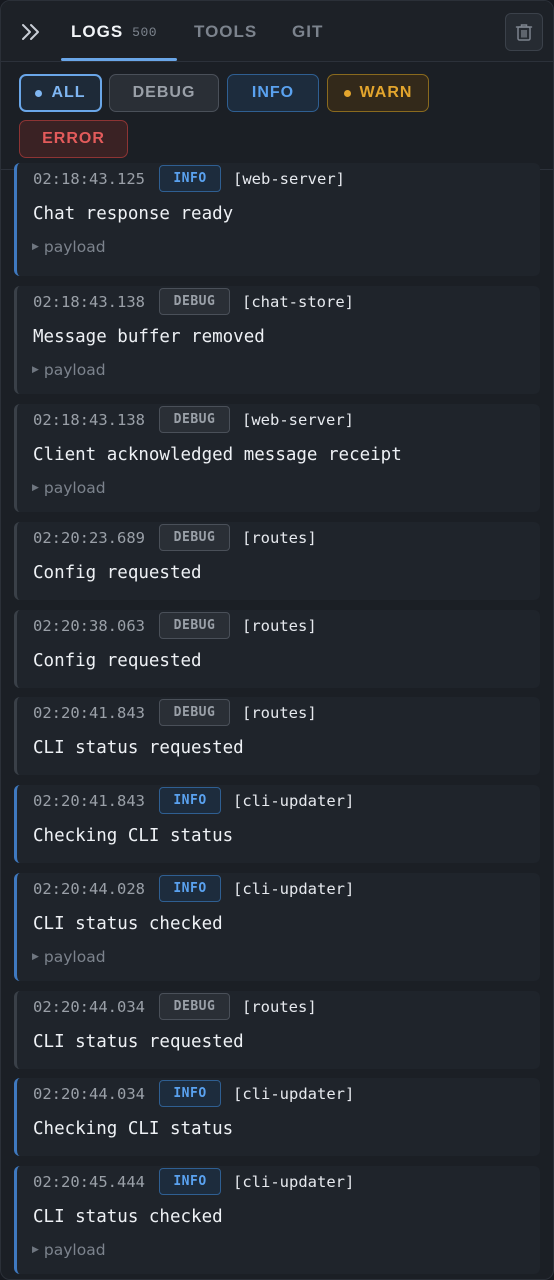 The width and height of the screenshot is (554, 1280). I want to click on filter-info-label: INFO, so click(273, 92).